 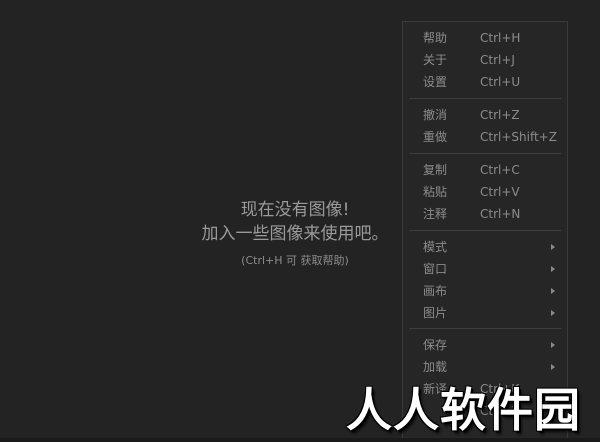 I want to click on menu-item-mode: 模式, so click(x=485, y=247).